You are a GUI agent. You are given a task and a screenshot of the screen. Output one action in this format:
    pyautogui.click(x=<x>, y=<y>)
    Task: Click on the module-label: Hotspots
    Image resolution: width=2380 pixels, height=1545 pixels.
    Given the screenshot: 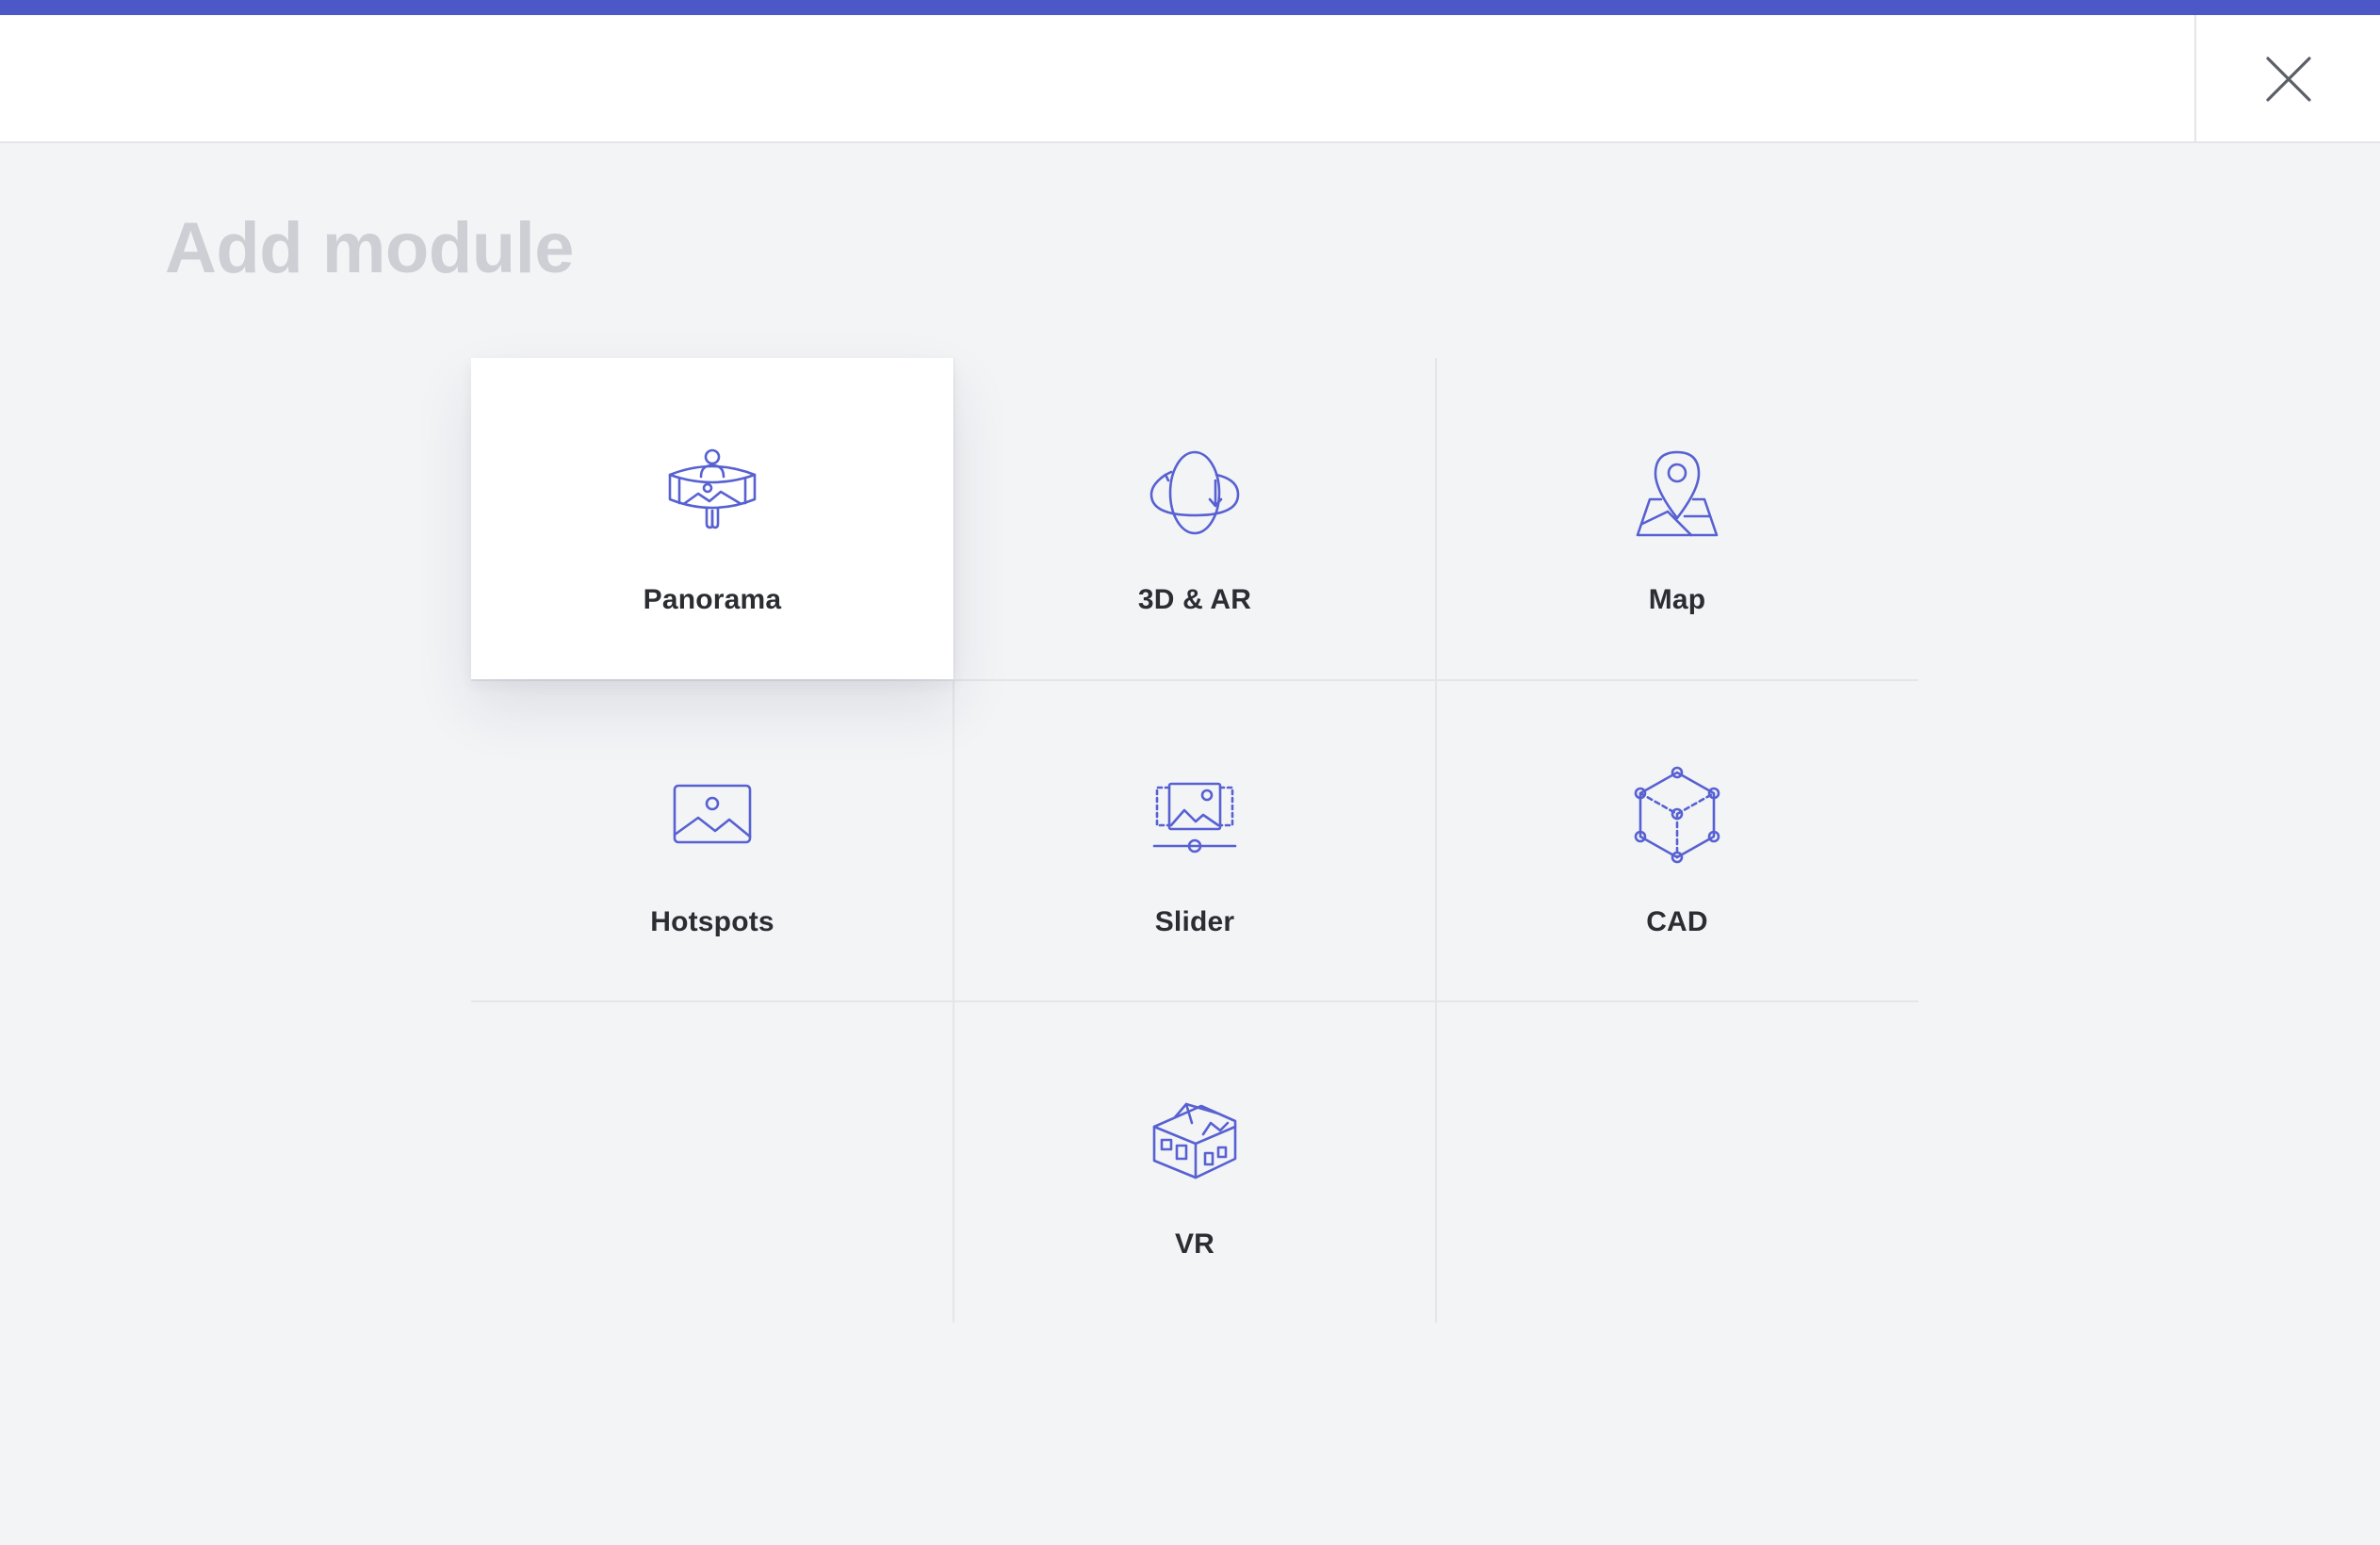 What is the action you would take?
    pyautogui.click(x=712, y=921)
    